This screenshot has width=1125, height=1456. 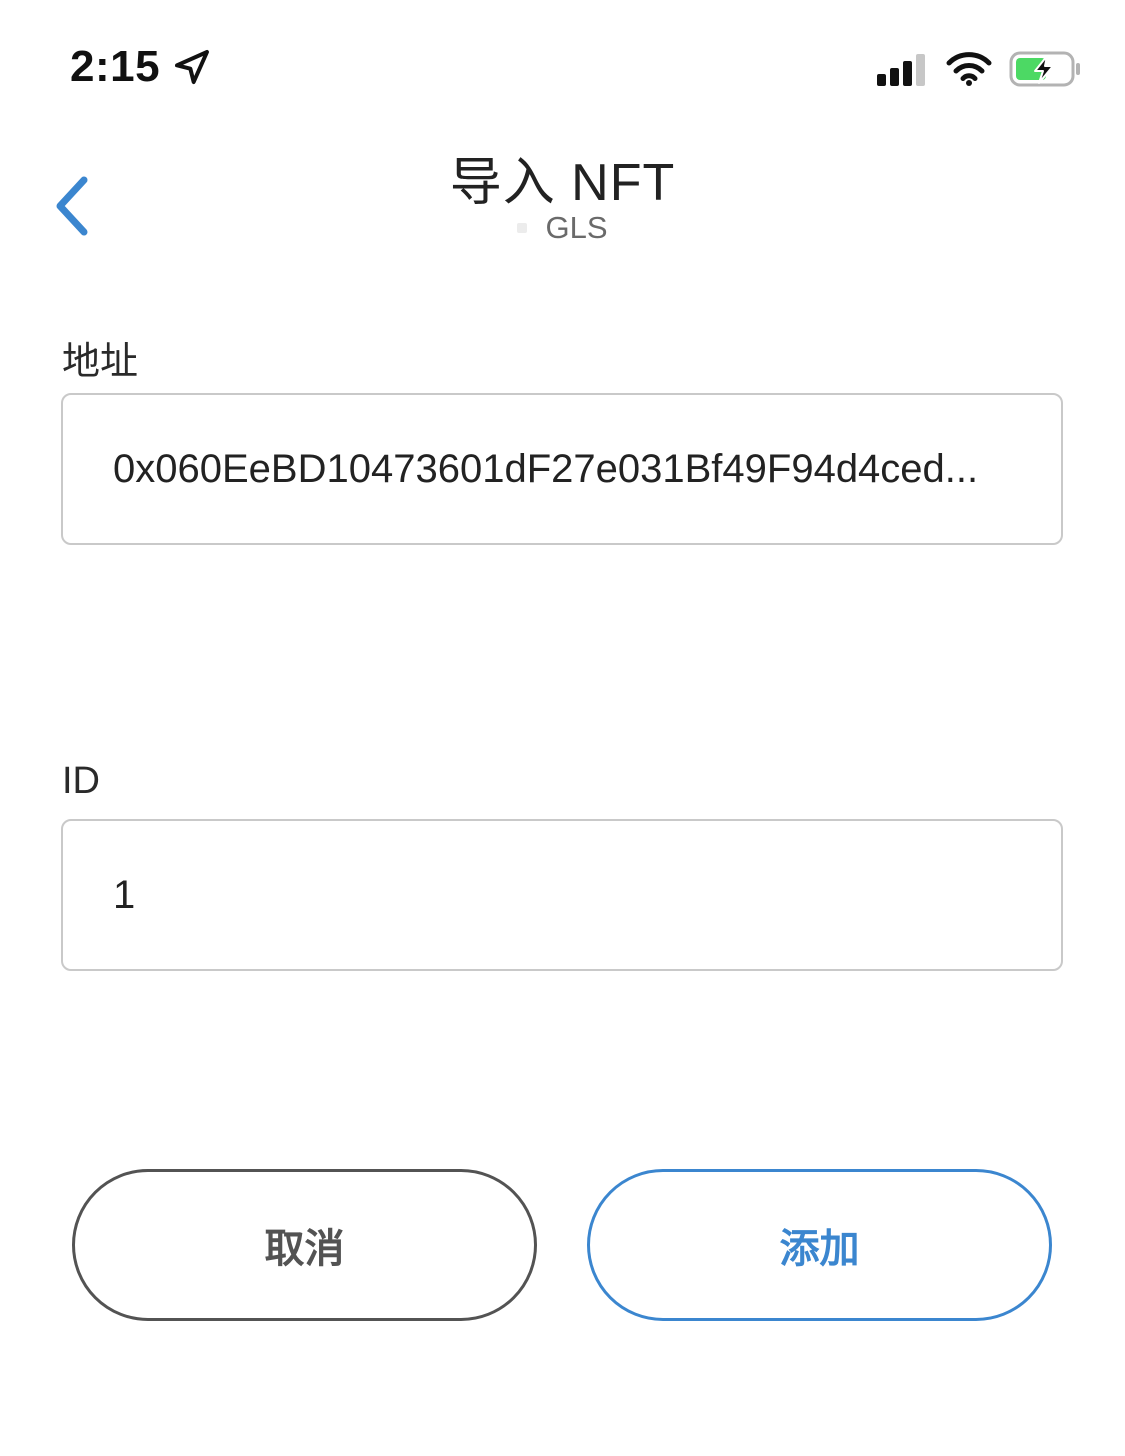 What do you see at coordinates (100, 362) in the screenshot?
I see `address-label: 地址` at bounding box center [100, 362].